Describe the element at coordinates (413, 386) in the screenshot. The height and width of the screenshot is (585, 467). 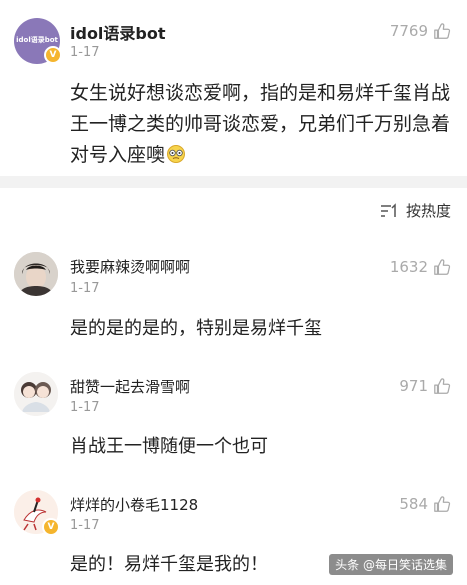
I see `comment-like-count: 971` at that location.